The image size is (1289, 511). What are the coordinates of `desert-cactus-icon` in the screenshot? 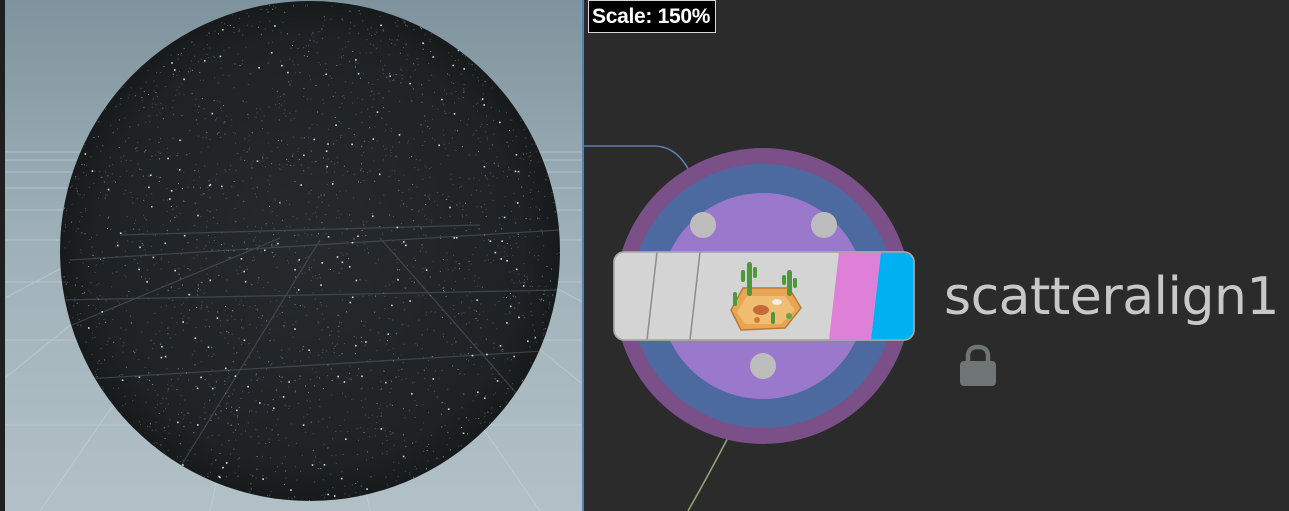 It's located at (766, 296).